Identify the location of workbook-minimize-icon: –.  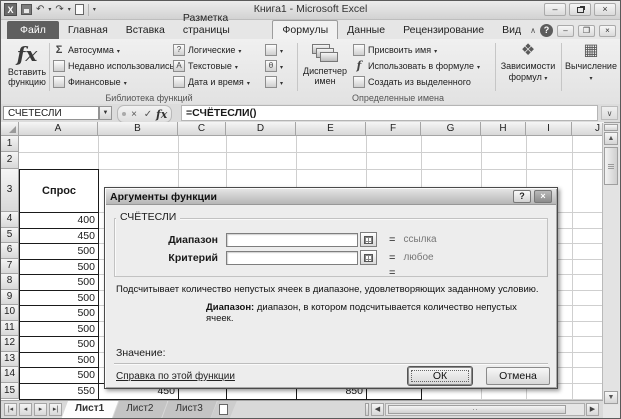
(565, 30).